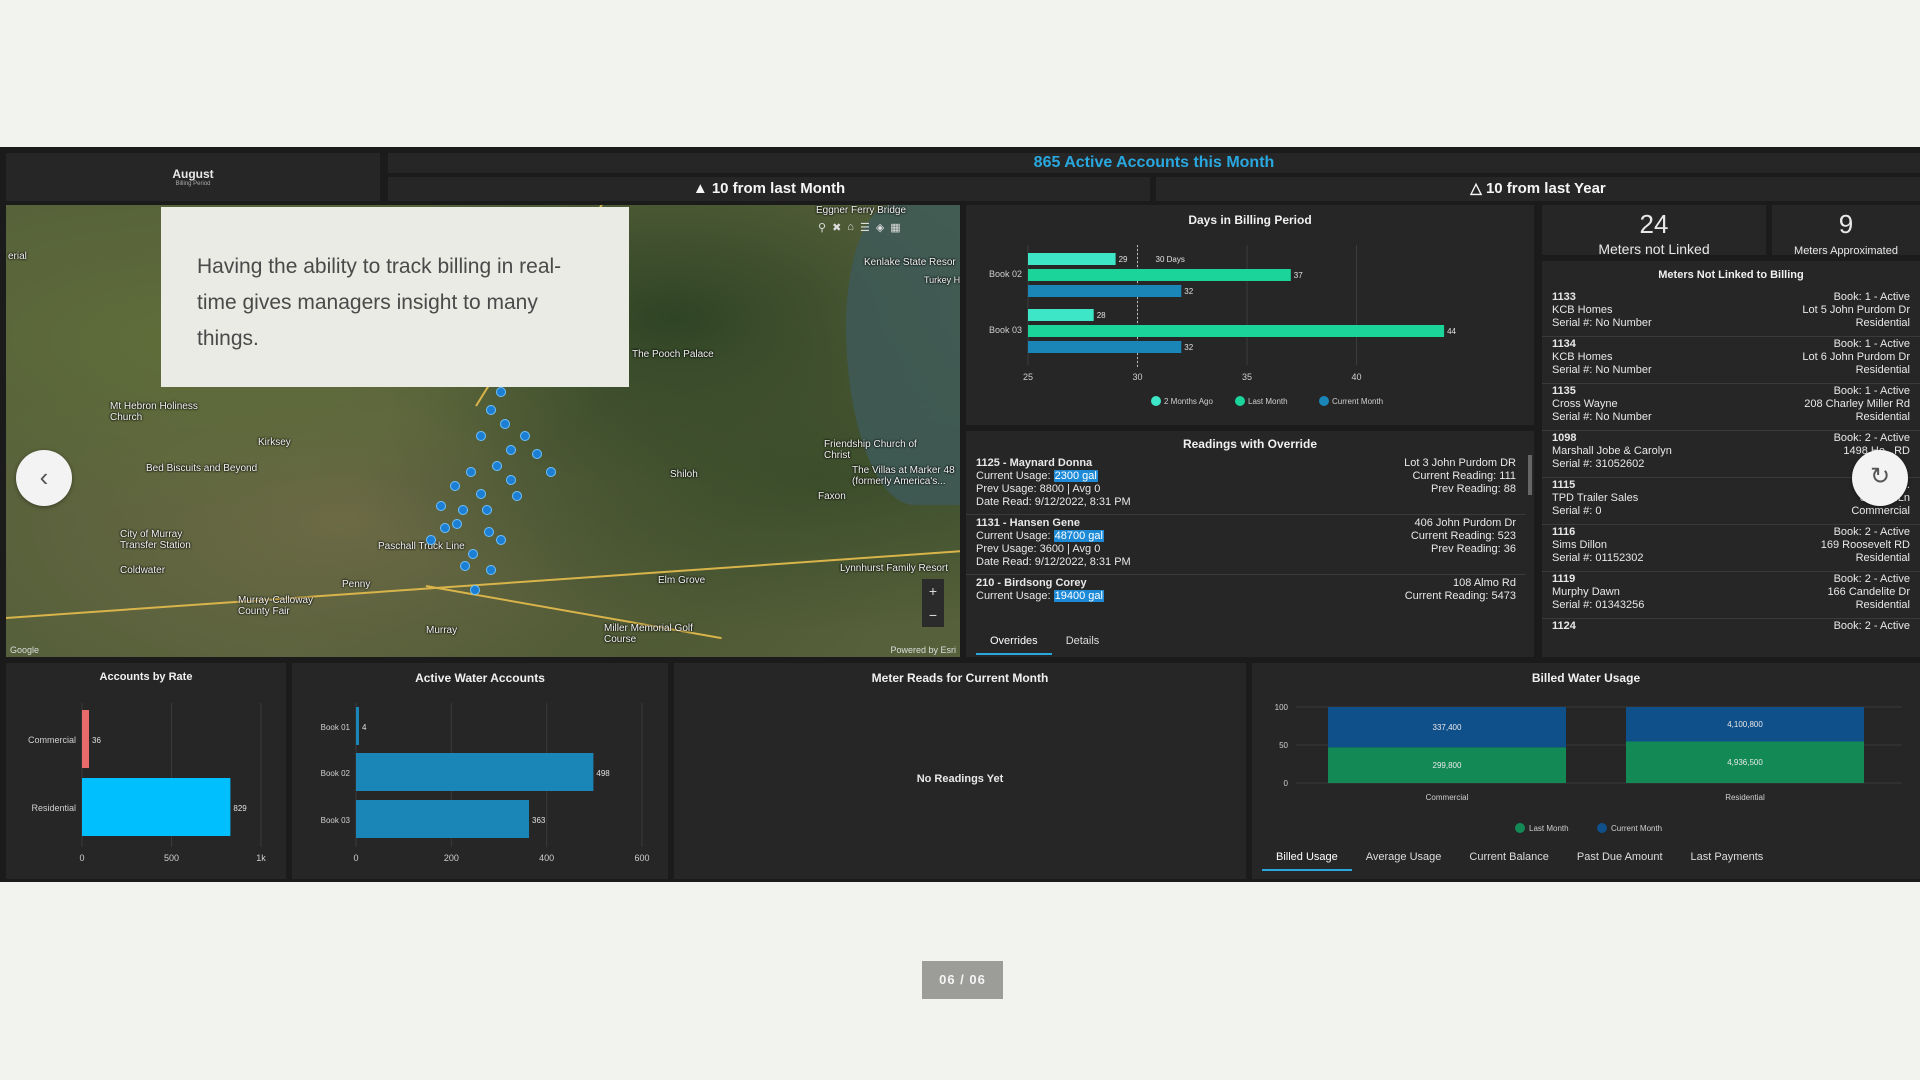  Describe the element at coordinates (1846, 251) in the screenshot. I see `approx-label: Meters Approximated` at that location.